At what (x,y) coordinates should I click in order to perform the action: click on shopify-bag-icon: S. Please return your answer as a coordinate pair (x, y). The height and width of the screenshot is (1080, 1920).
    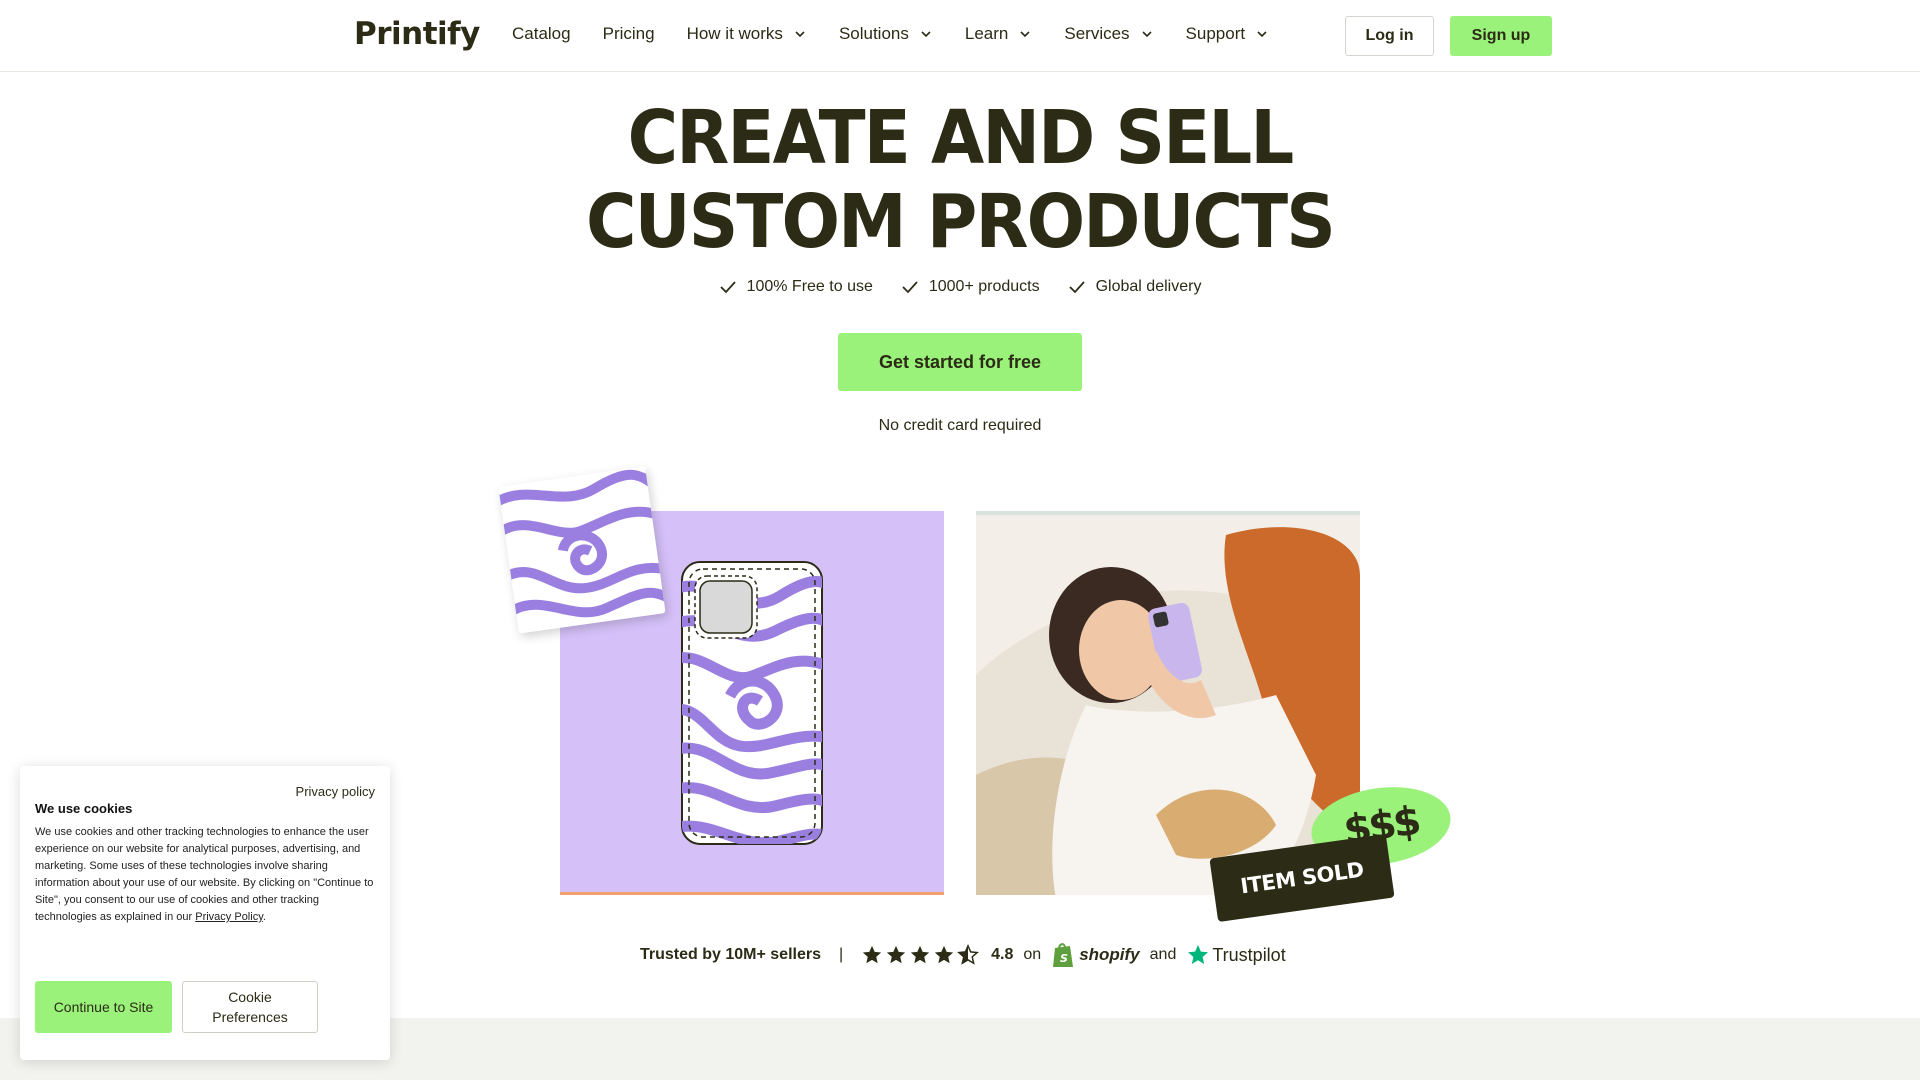
    Looking at the image, I should click on (1063, 955).